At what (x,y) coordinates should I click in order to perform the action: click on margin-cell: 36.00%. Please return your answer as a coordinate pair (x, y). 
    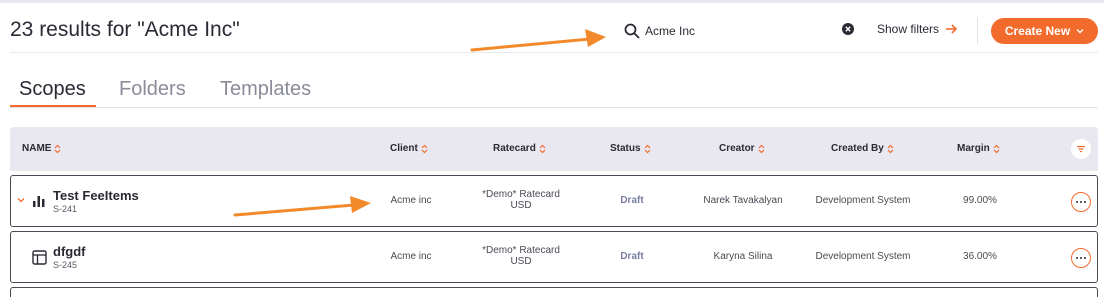
    Looking at the image, I should click on (980, 256).